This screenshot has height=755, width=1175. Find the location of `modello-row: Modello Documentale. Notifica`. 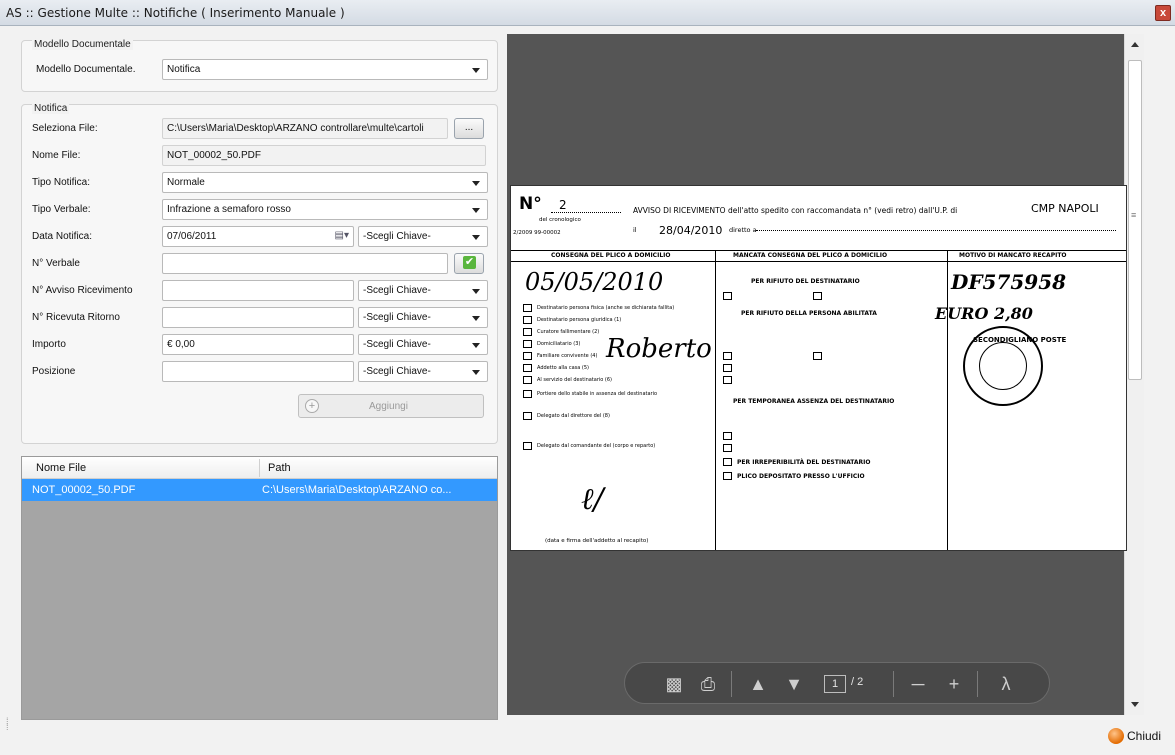

modello-row: Modello Documentale. Notifica is located at coordinates (260, 70).